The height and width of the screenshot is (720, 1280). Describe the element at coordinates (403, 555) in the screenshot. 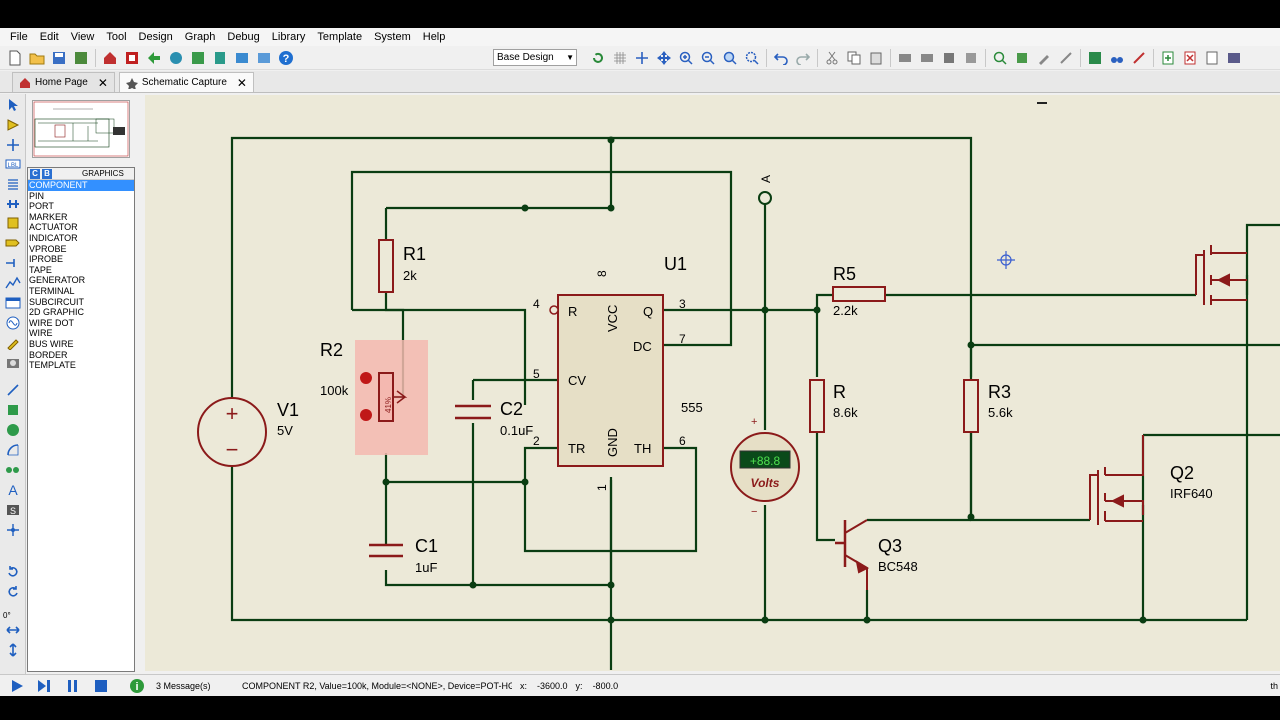

I see `capacitor-c1: C1 1uF` at that location.